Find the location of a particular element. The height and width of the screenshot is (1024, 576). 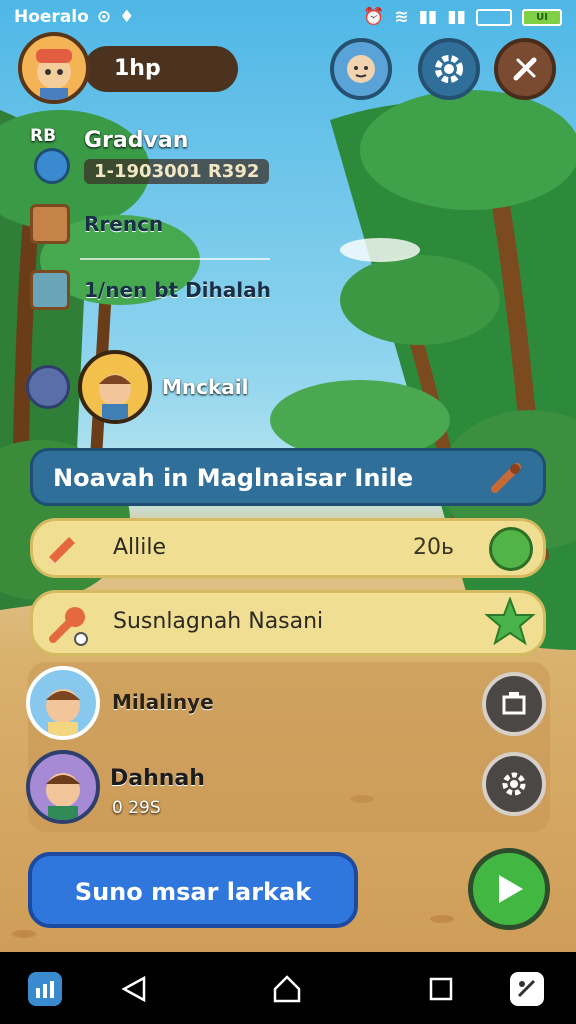

compass-icon is located at coordinates (48, 387).